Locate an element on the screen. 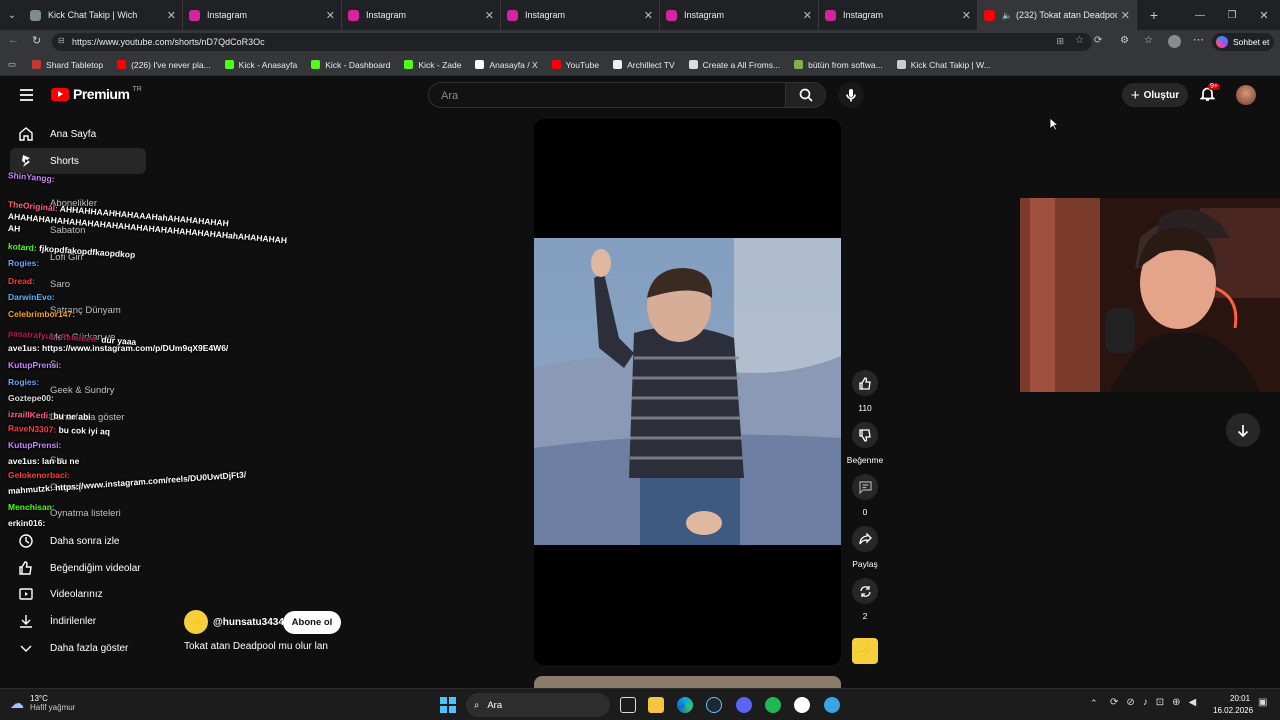  back-icon: ← is located at coordinates (13, 40).